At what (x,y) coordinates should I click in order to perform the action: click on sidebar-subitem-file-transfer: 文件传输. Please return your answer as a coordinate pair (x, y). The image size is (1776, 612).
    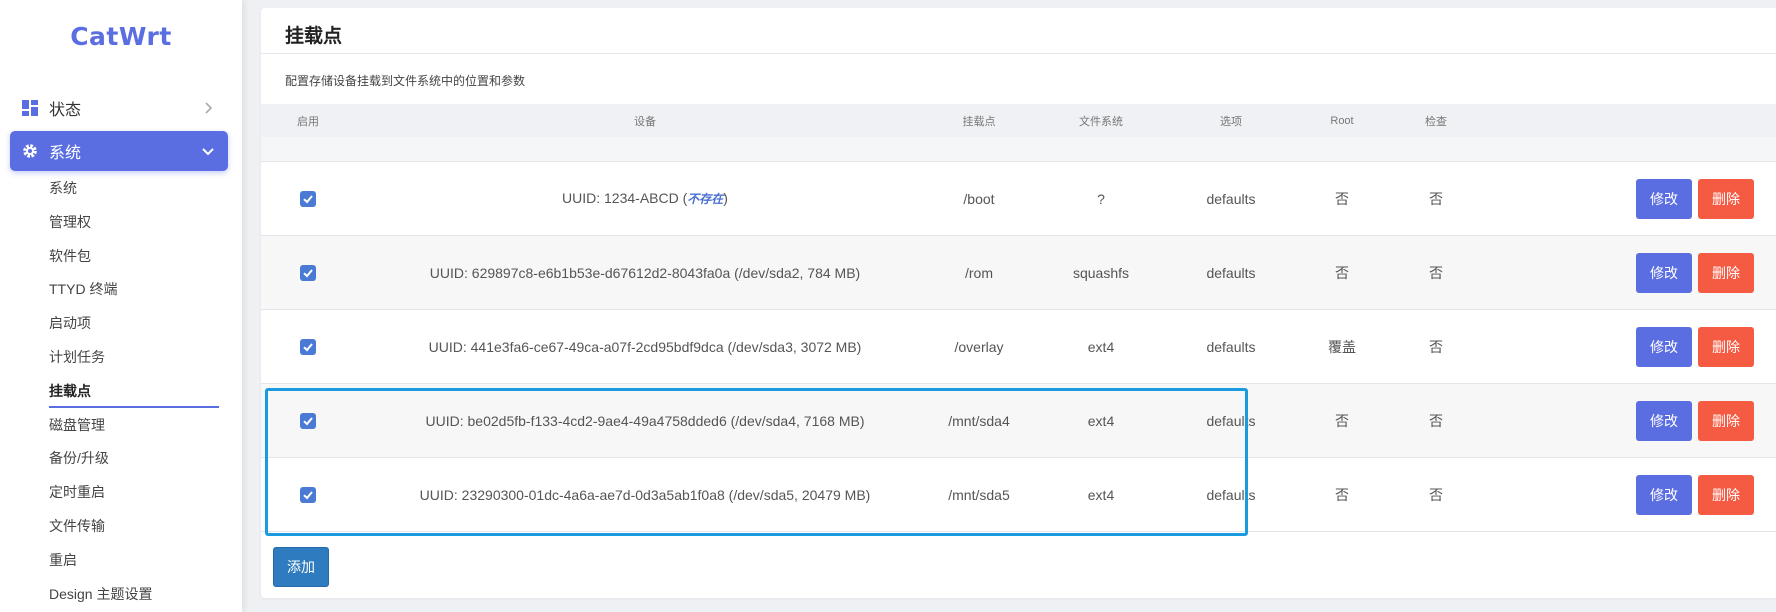
    Looking at the image, I should click on (134, 527).